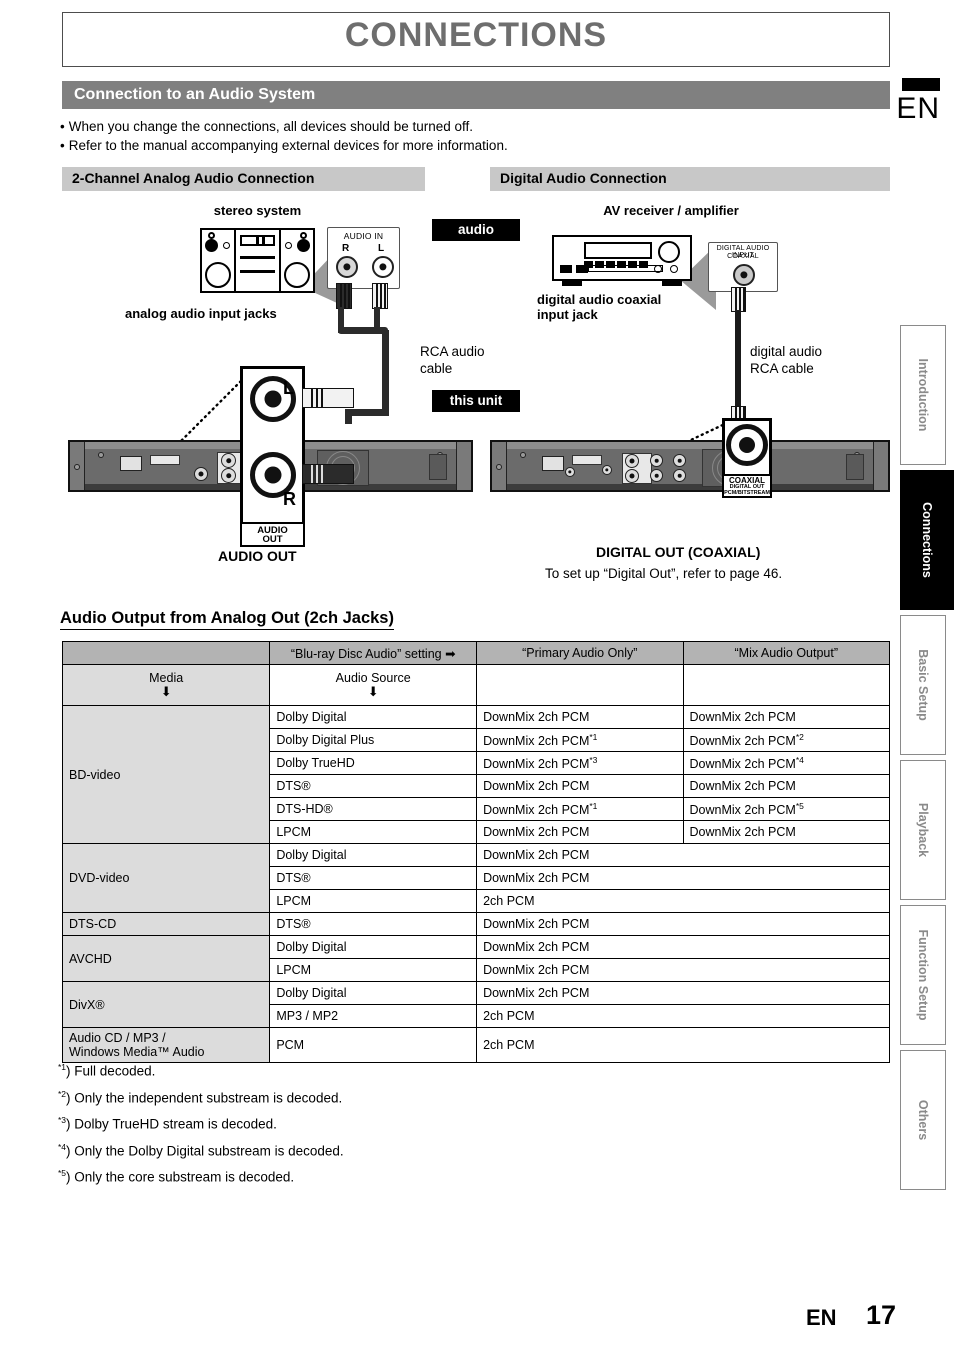 Image resolution: width=954 pixels, height=1348 pixels. I want to click on power-inlet, so click(438, 467).